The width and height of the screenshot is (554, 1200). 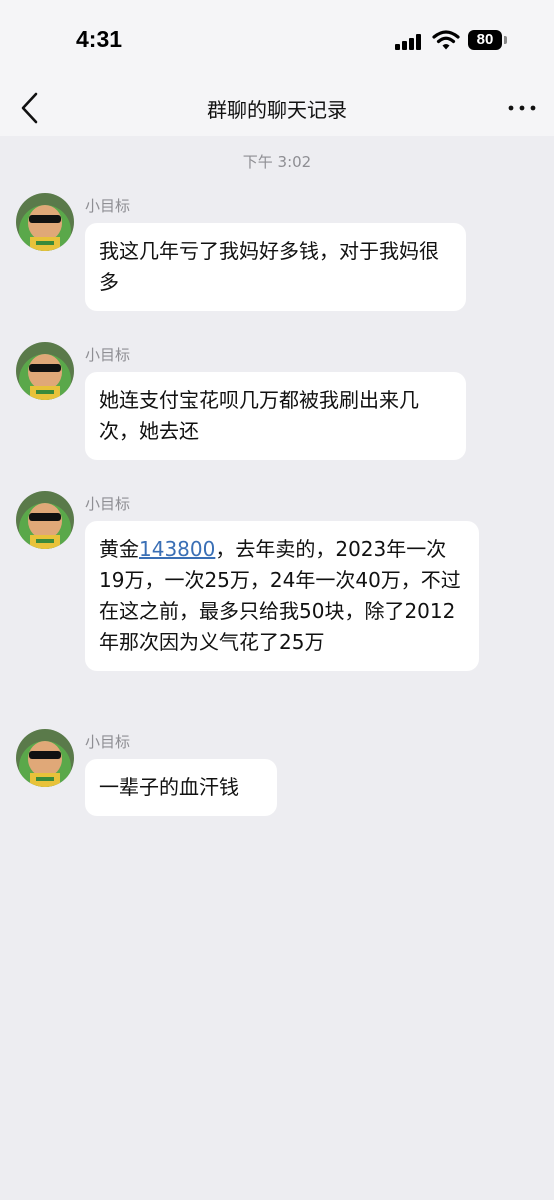 I want to click on page-title: 群聊的聊天记录, so click(x=277, y=110).